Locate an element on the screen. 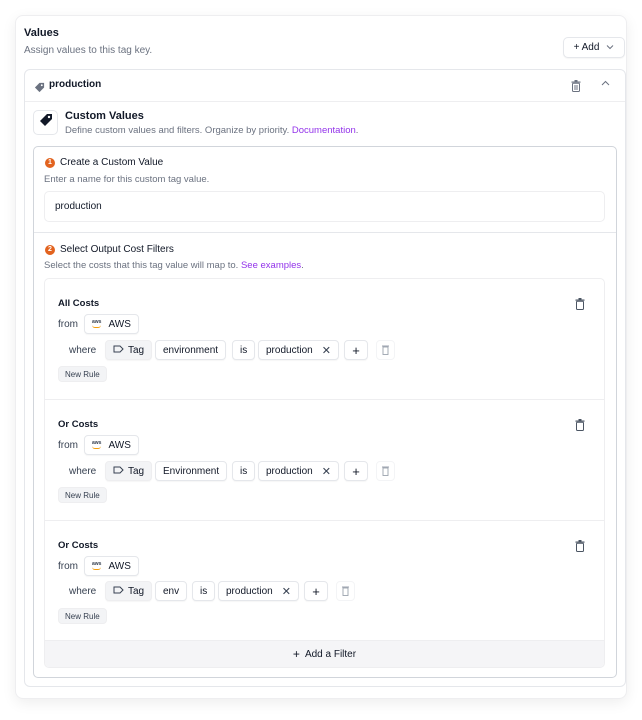 The height and width of the screenshot is (720, 642). section-divider is located at coordinates (325, 232).